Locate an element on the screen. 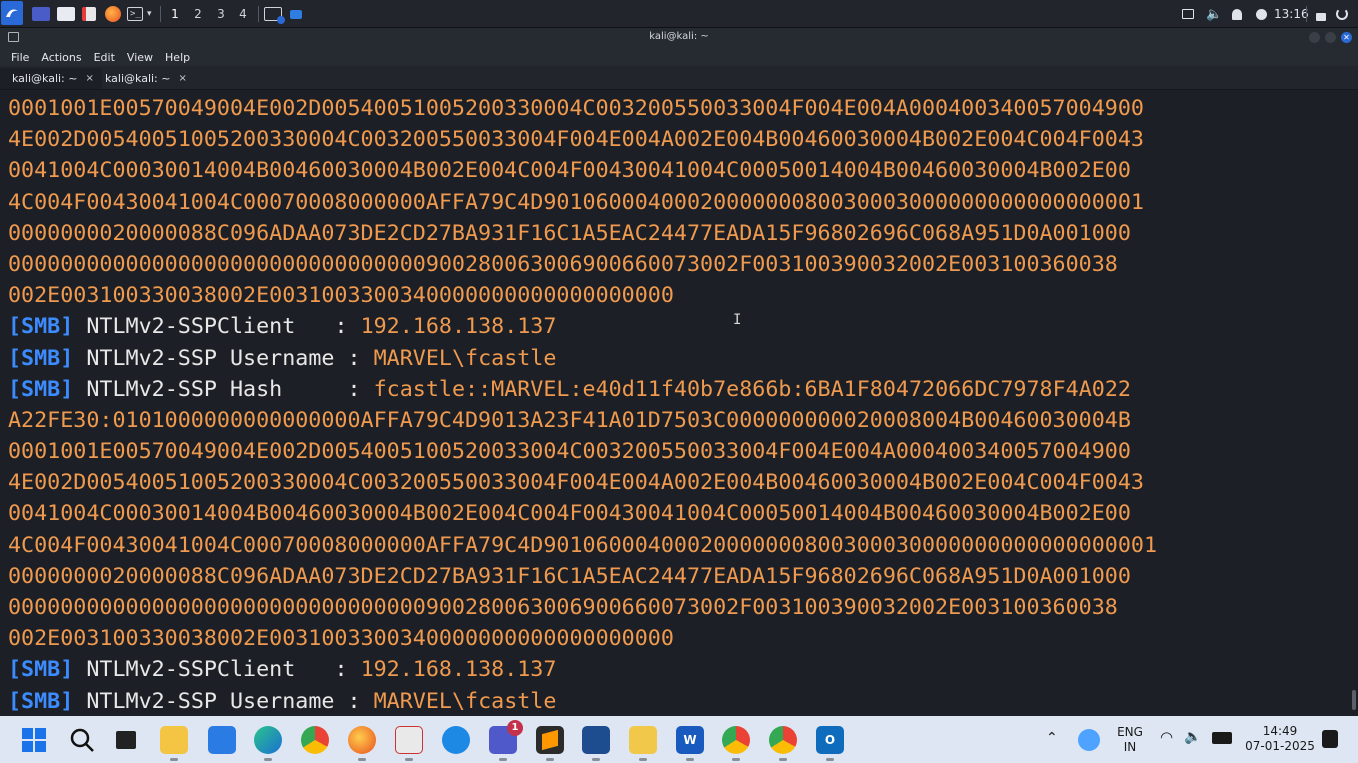 The width and height of the screenshot is (1358, 763). clock-time: 13:16 is located at coordinates (1291, 14).